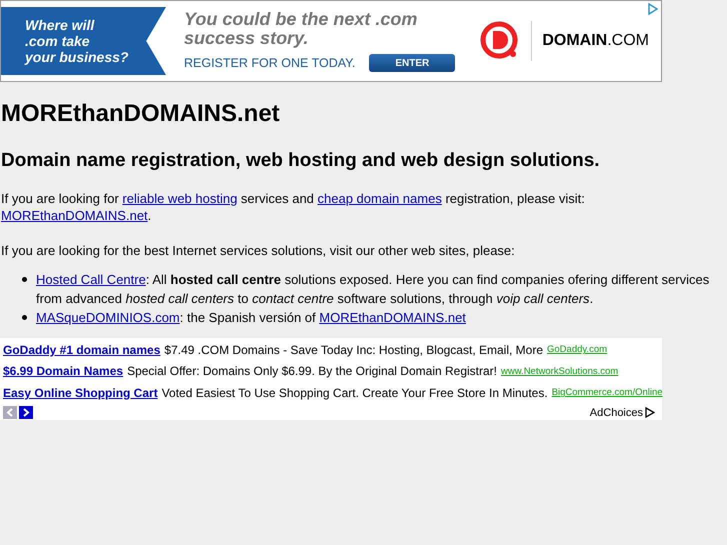 This screenshot has height=545, width=727. I want to click on ad-title-link: Easy Online Shopping Cart, so click(80, 393).